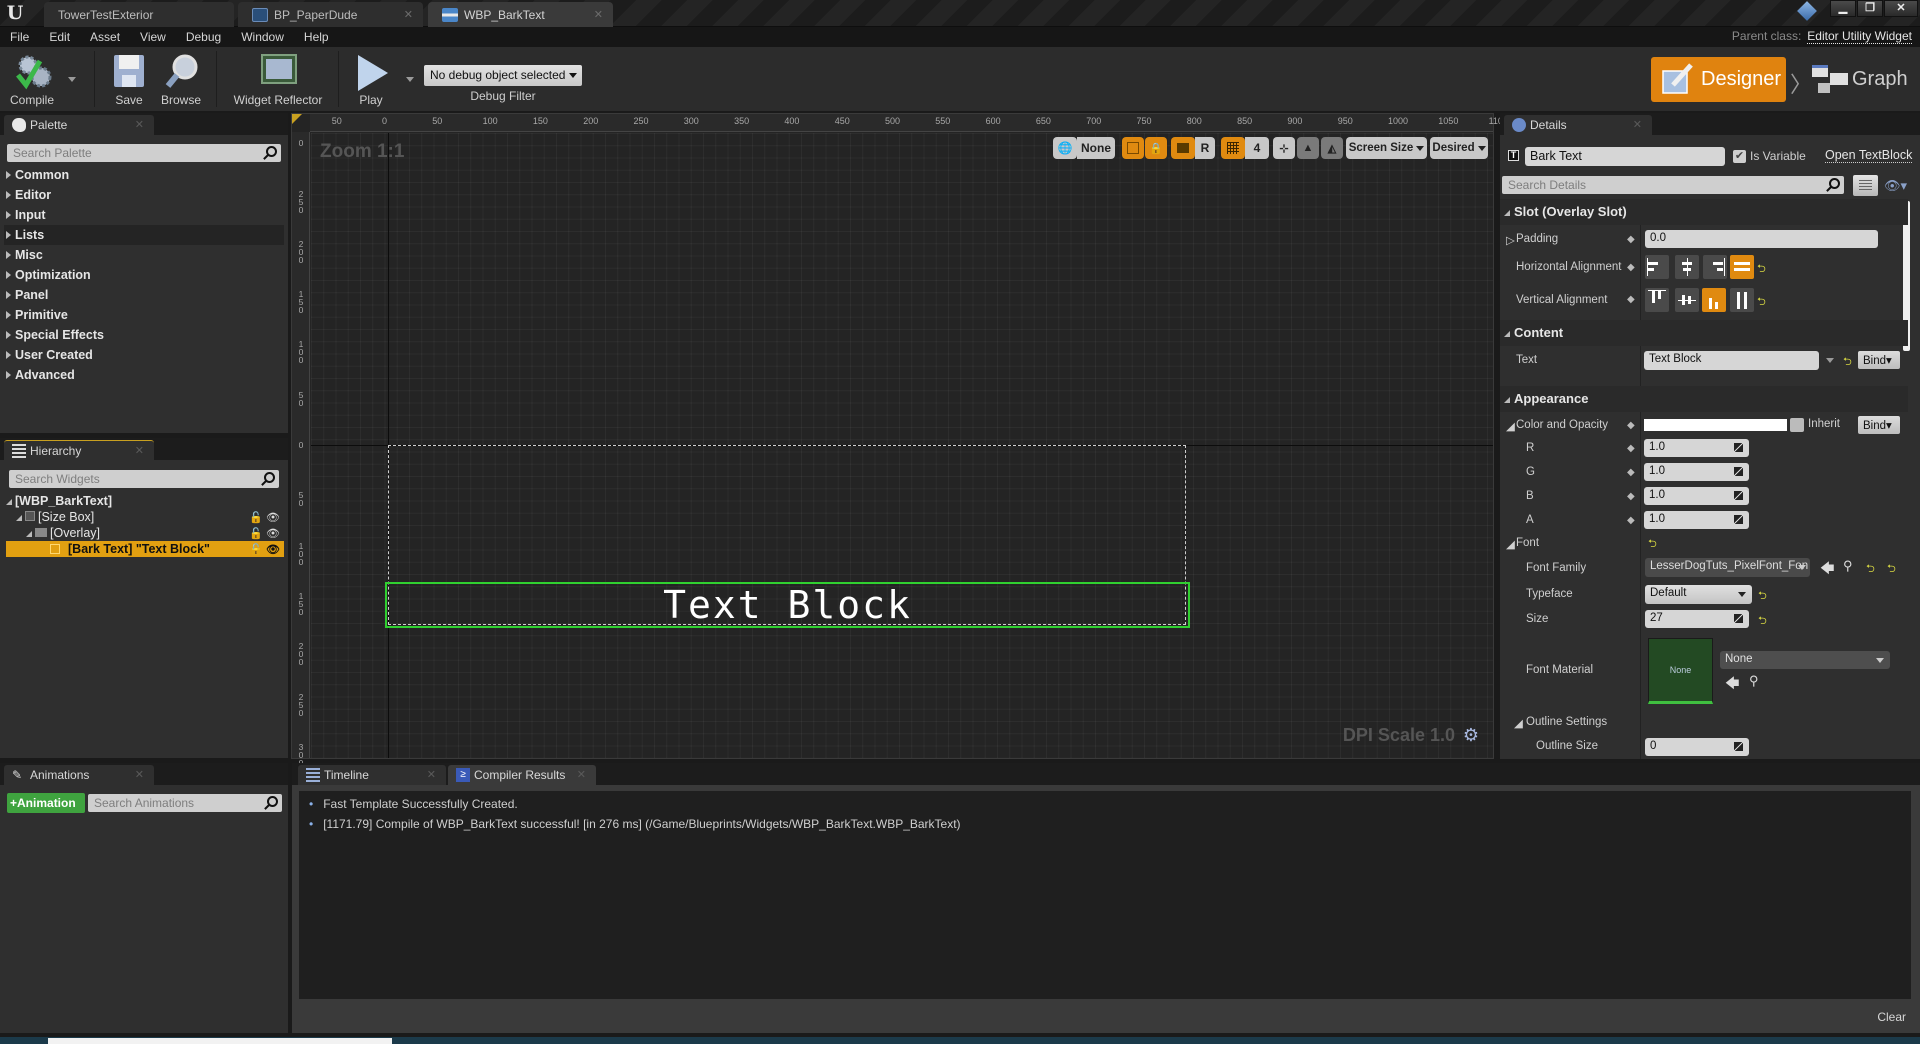 Image resolution: width=1920 pixels, height=1044 pixels. Describe the element at coordinates (1797, 425) in the screenshot. I see `inherit-checkbox` at that location.